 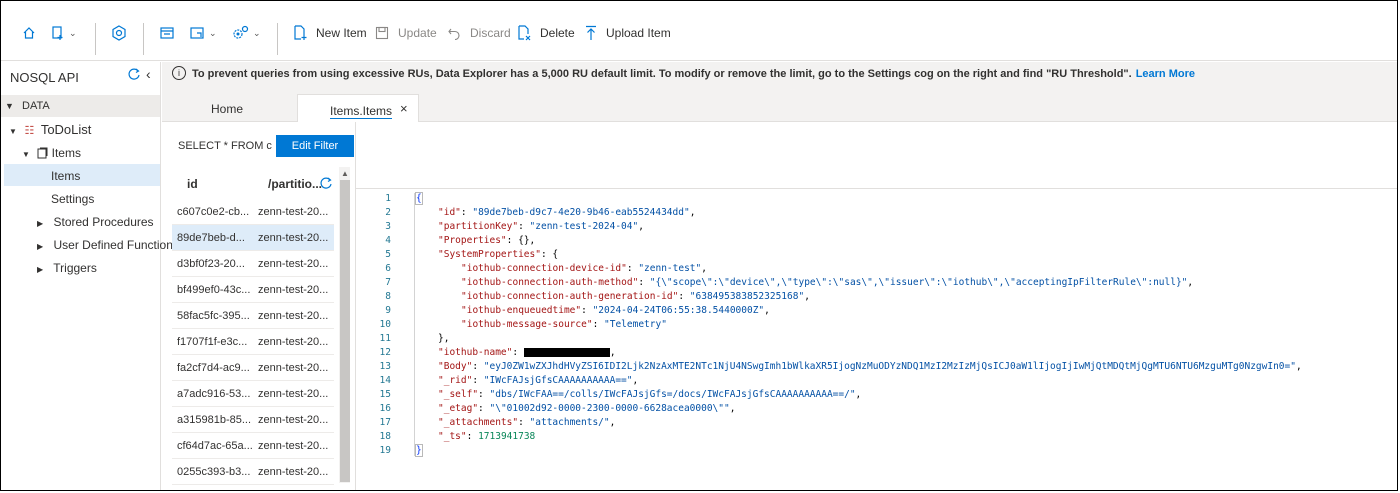 I want to click on refresh-grid-button, so click(x=326, y=184).